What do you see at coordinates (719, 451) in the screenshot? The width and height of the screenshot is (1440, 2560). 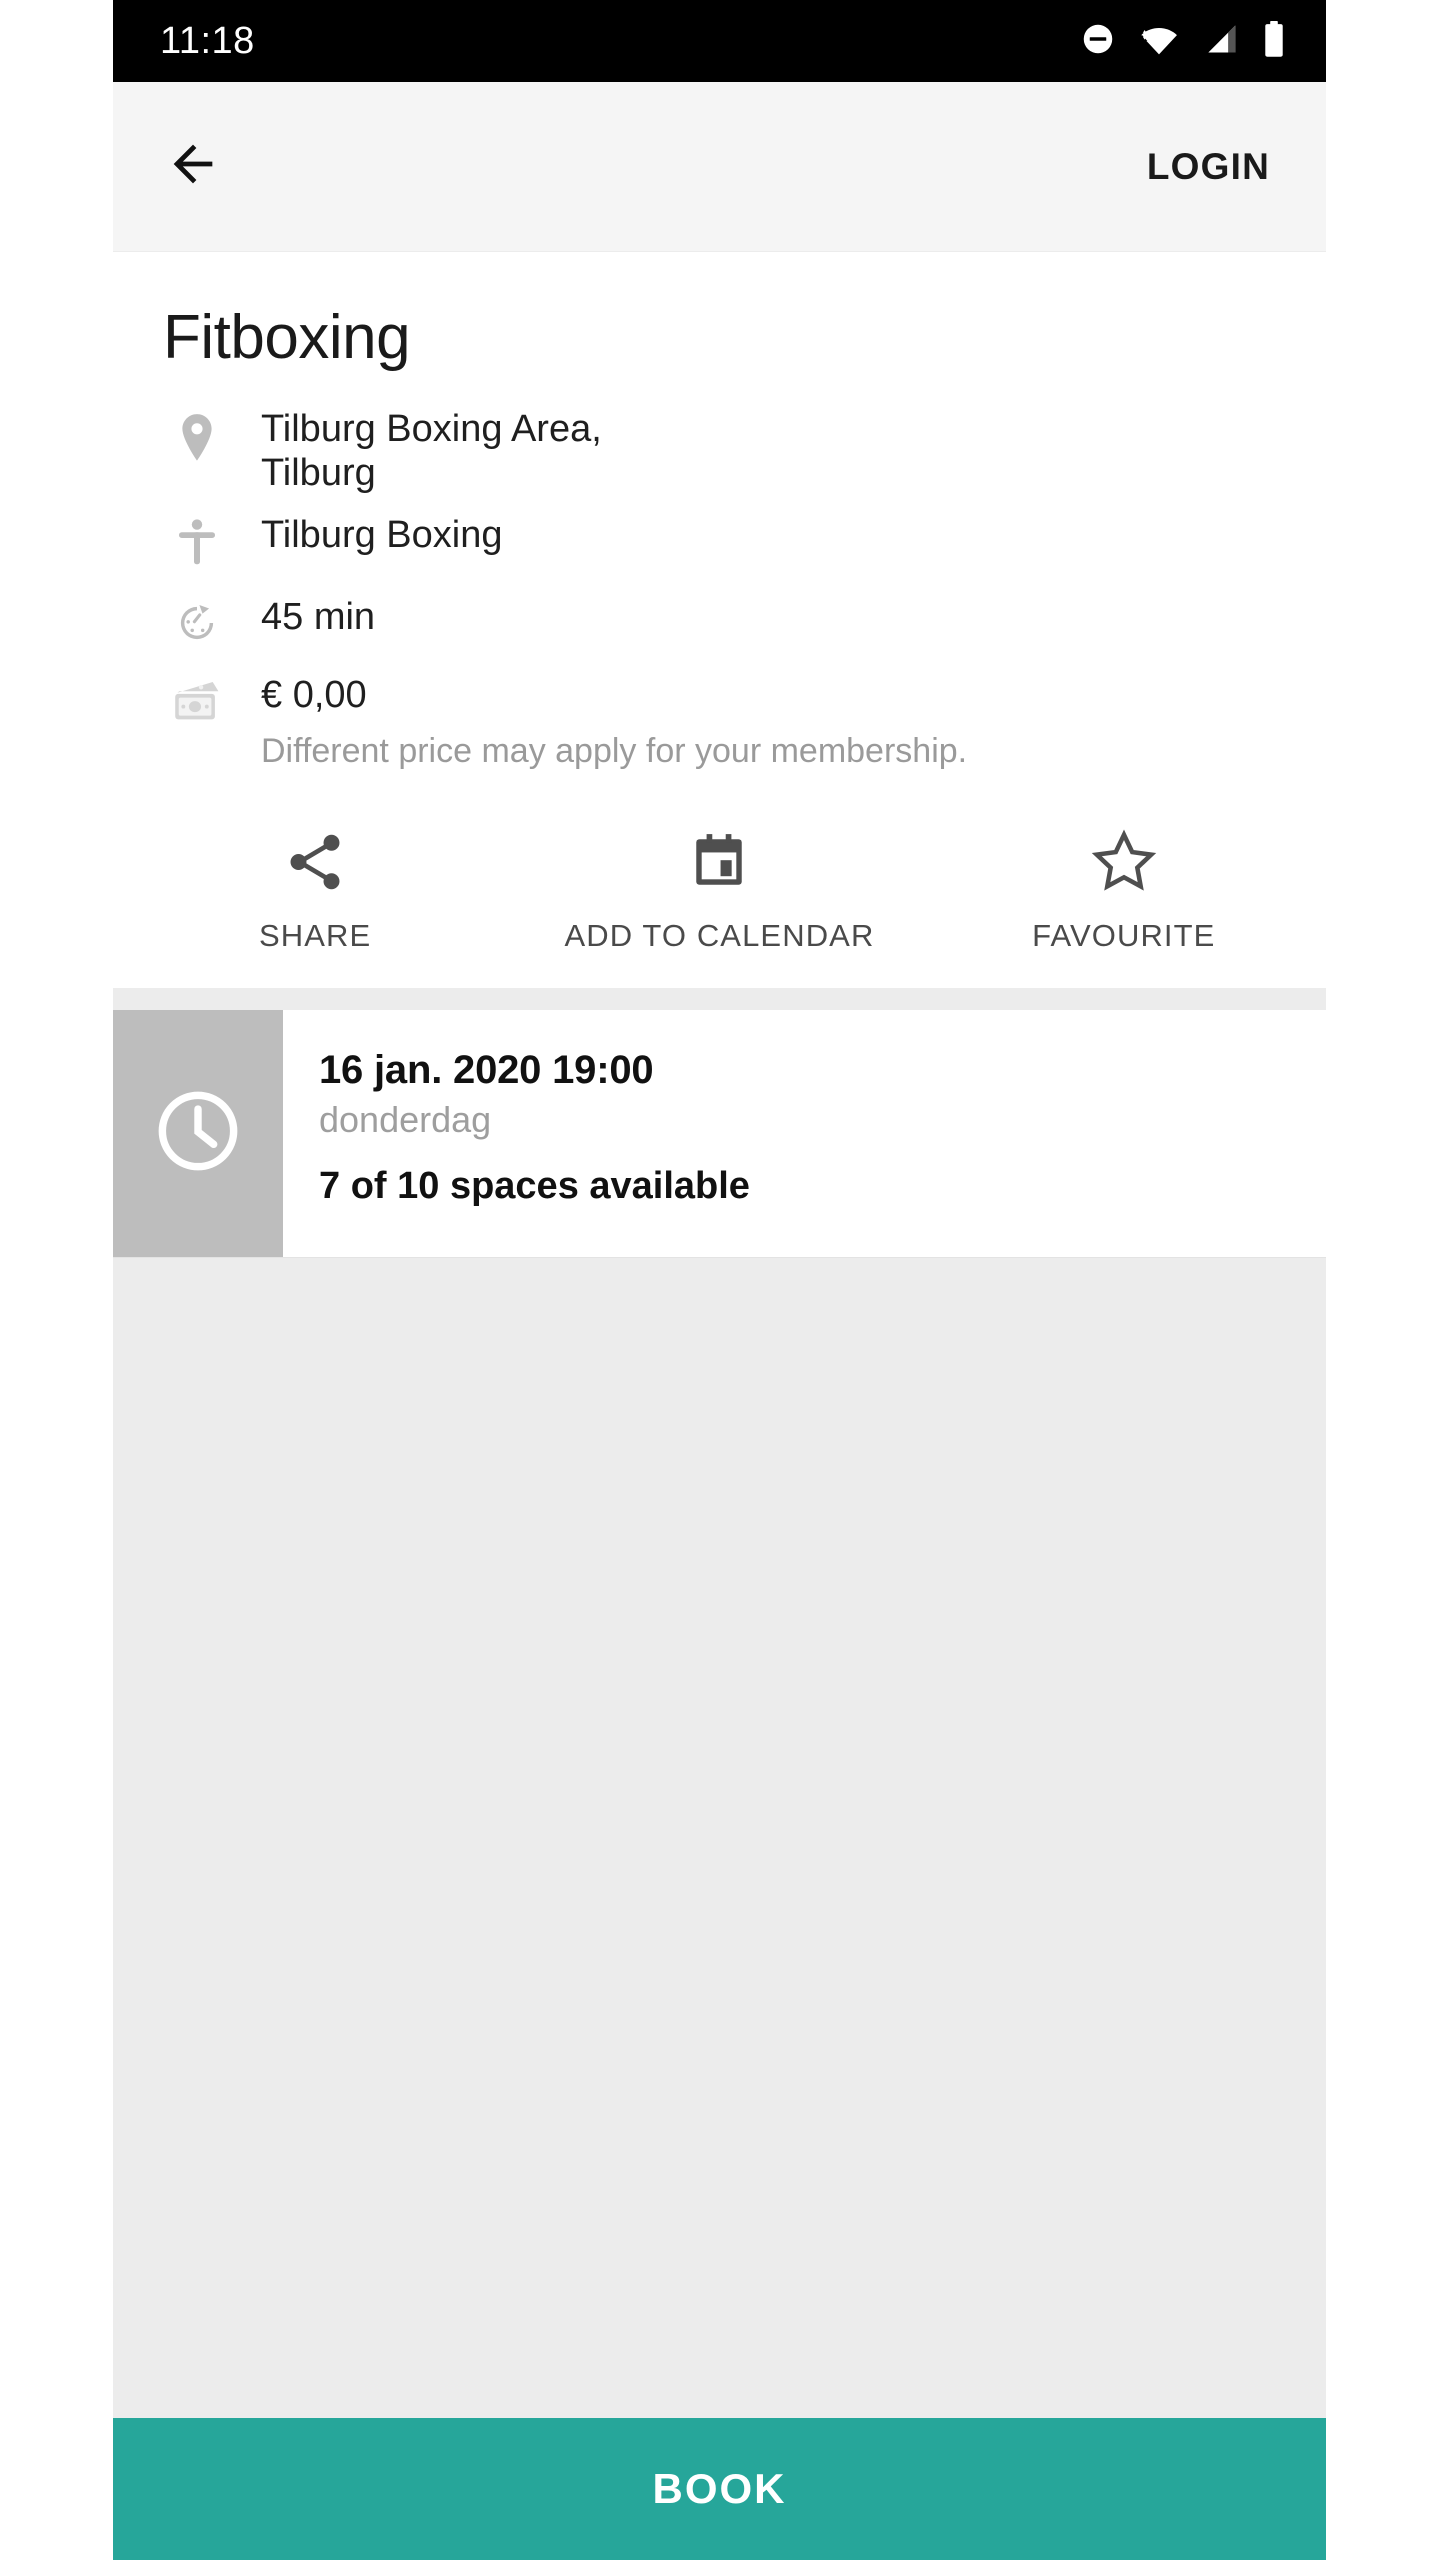 I see `detail-row-location: Tilburg Boxing Area, Tilburg` at bounding box center [719, 451].